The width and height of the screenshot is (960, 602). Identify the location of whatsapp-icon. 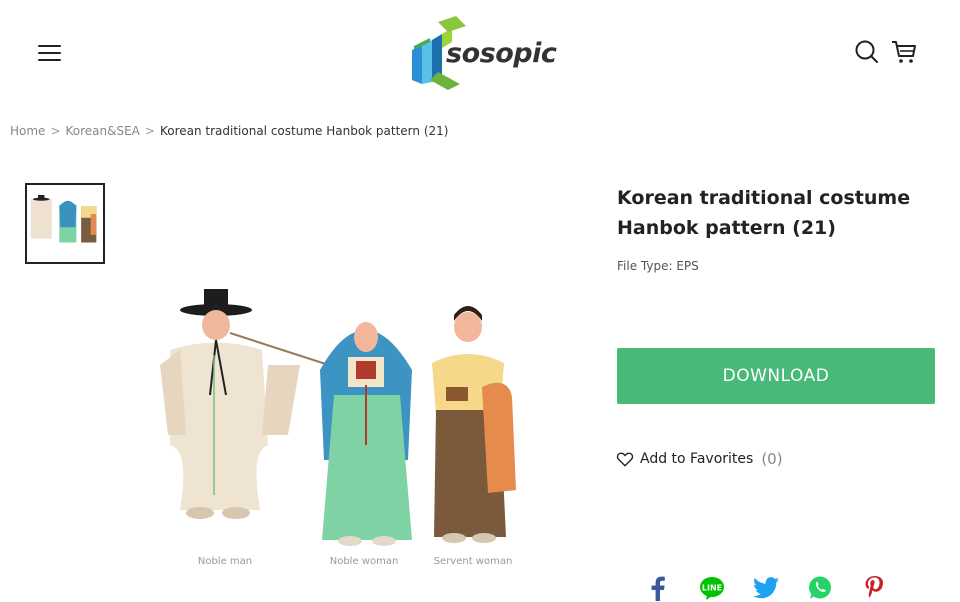
(820, 588).